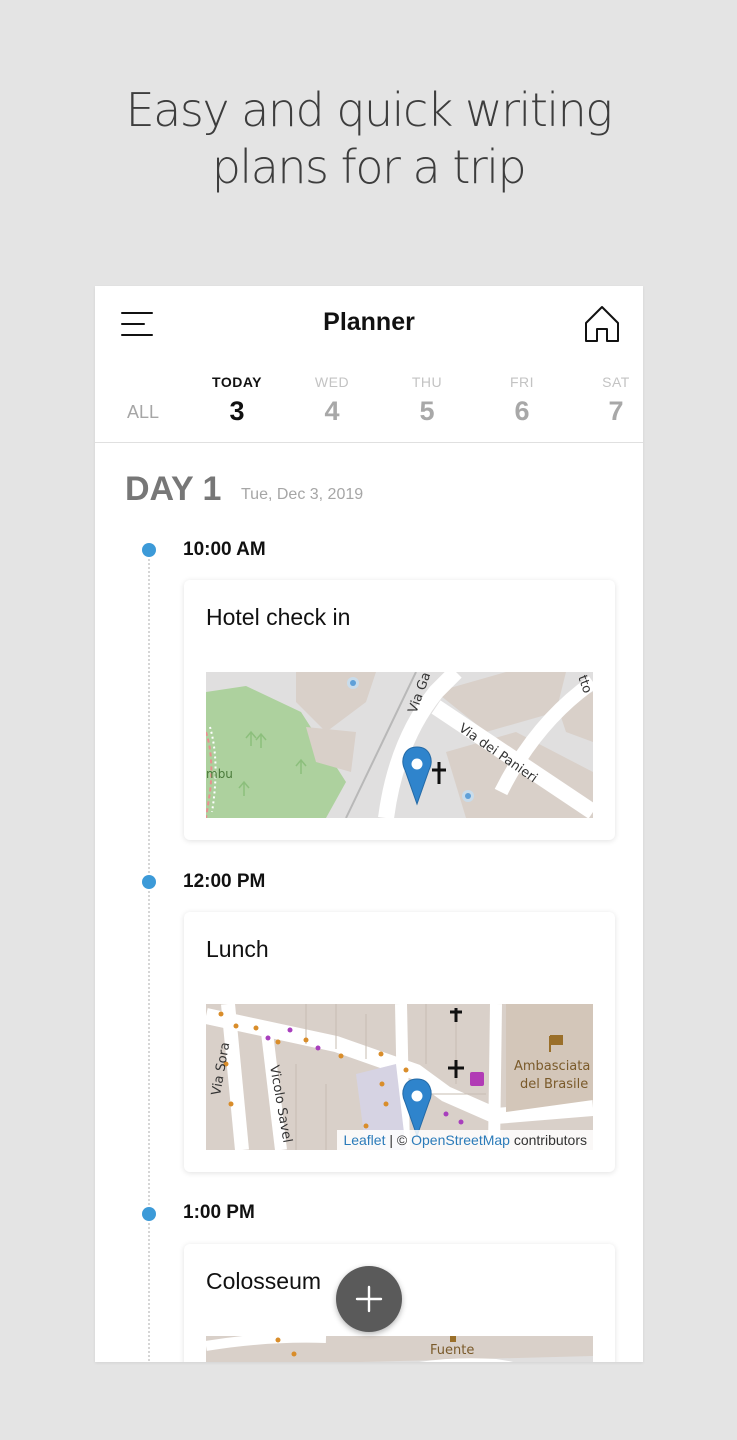  What do you see at coordinates (522, 382) in the screenshot?
I see `day-tab-name: FRI` at bounding box center [522, 382].